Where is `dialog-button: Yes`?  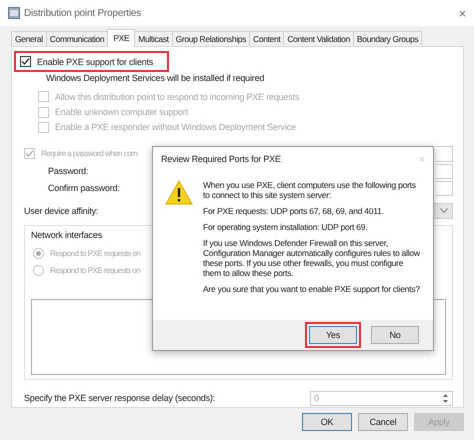 dialog-button: Yes is located at coordinates (333, 335).